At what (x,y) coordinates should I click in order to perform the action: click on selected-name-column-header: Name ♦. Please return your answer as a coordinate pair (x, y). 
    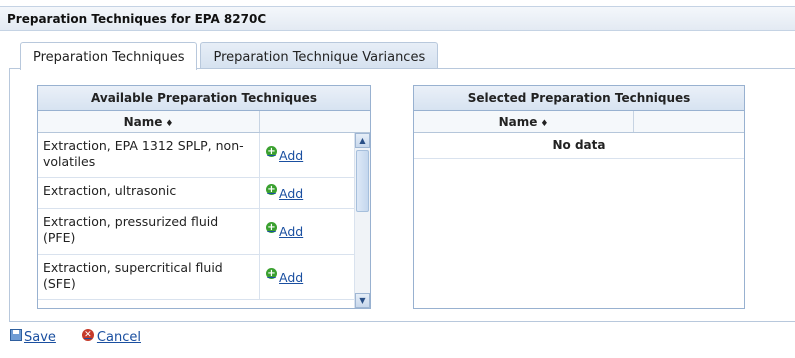
    Looking at the image, I should click on (524, 121).